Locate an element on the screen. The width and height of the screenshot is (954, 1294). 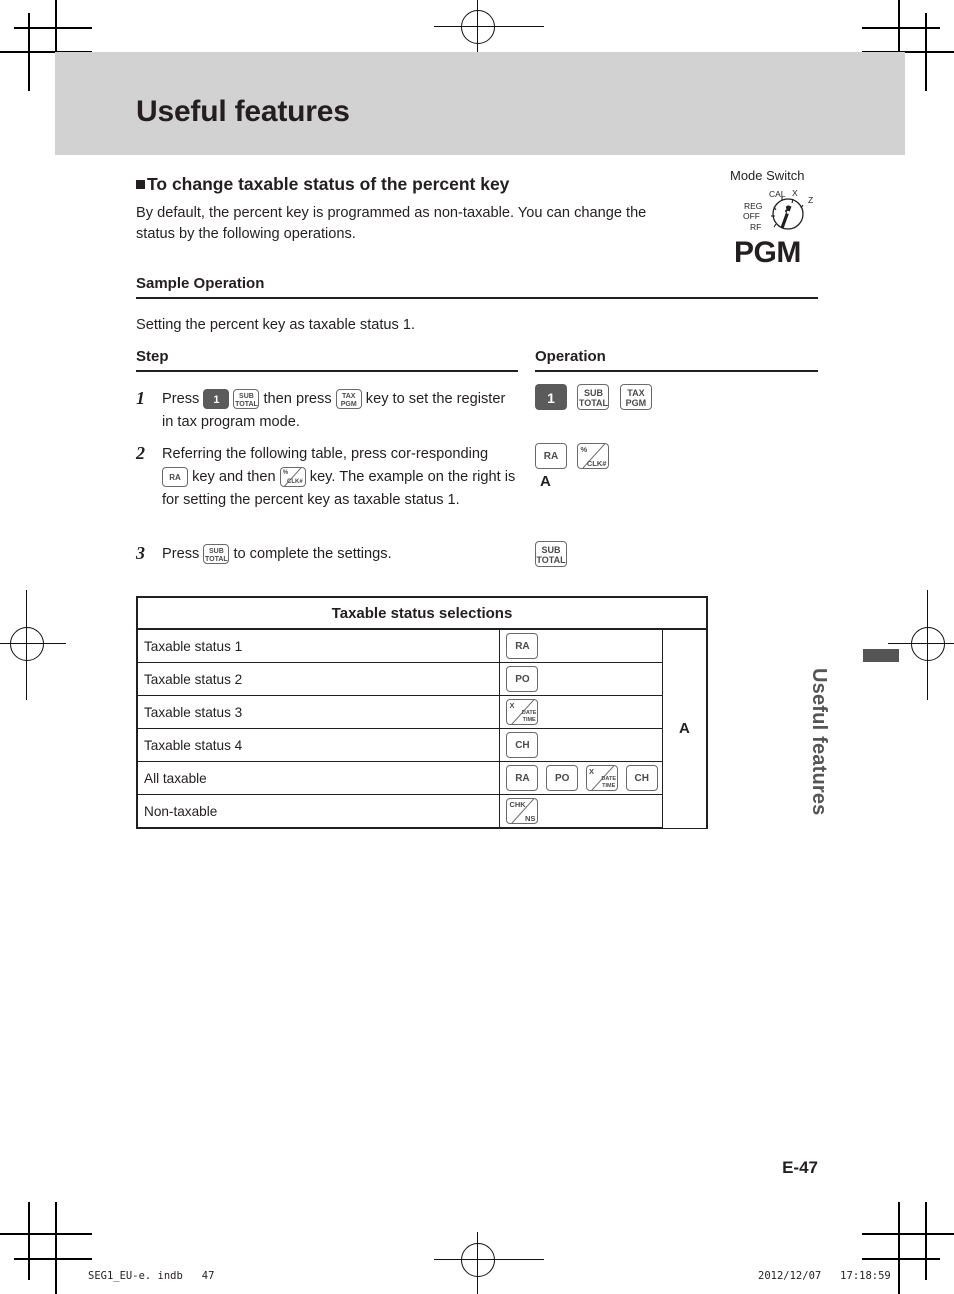
footer-timestamp: 2012/12/07 17:18:59 is located at coordinates (824, 1276).